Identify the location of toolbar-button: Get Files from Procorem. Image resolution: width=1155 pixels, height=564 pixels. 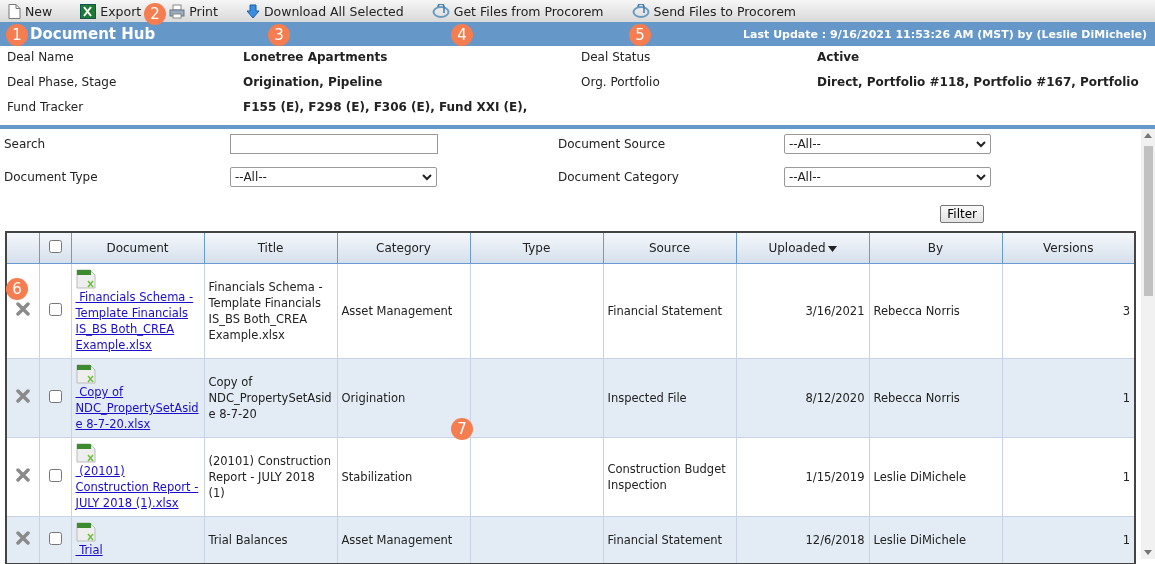
(517, 11).